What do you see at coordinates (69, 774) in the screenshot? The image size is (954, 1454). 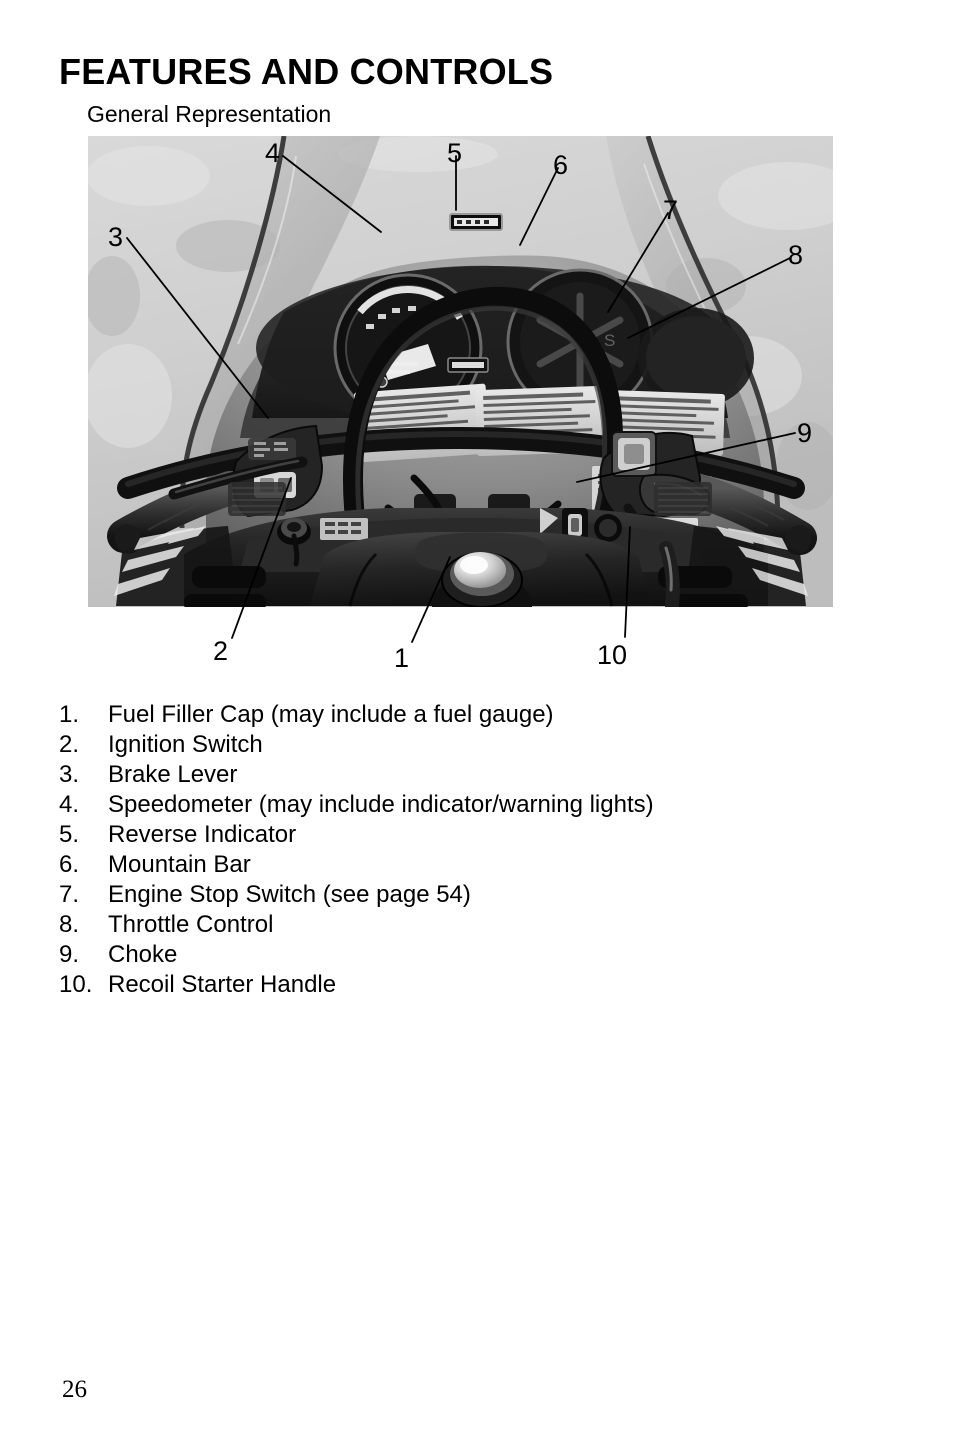 I see `list-item-number: 3.` at bounding box center [69, 774].